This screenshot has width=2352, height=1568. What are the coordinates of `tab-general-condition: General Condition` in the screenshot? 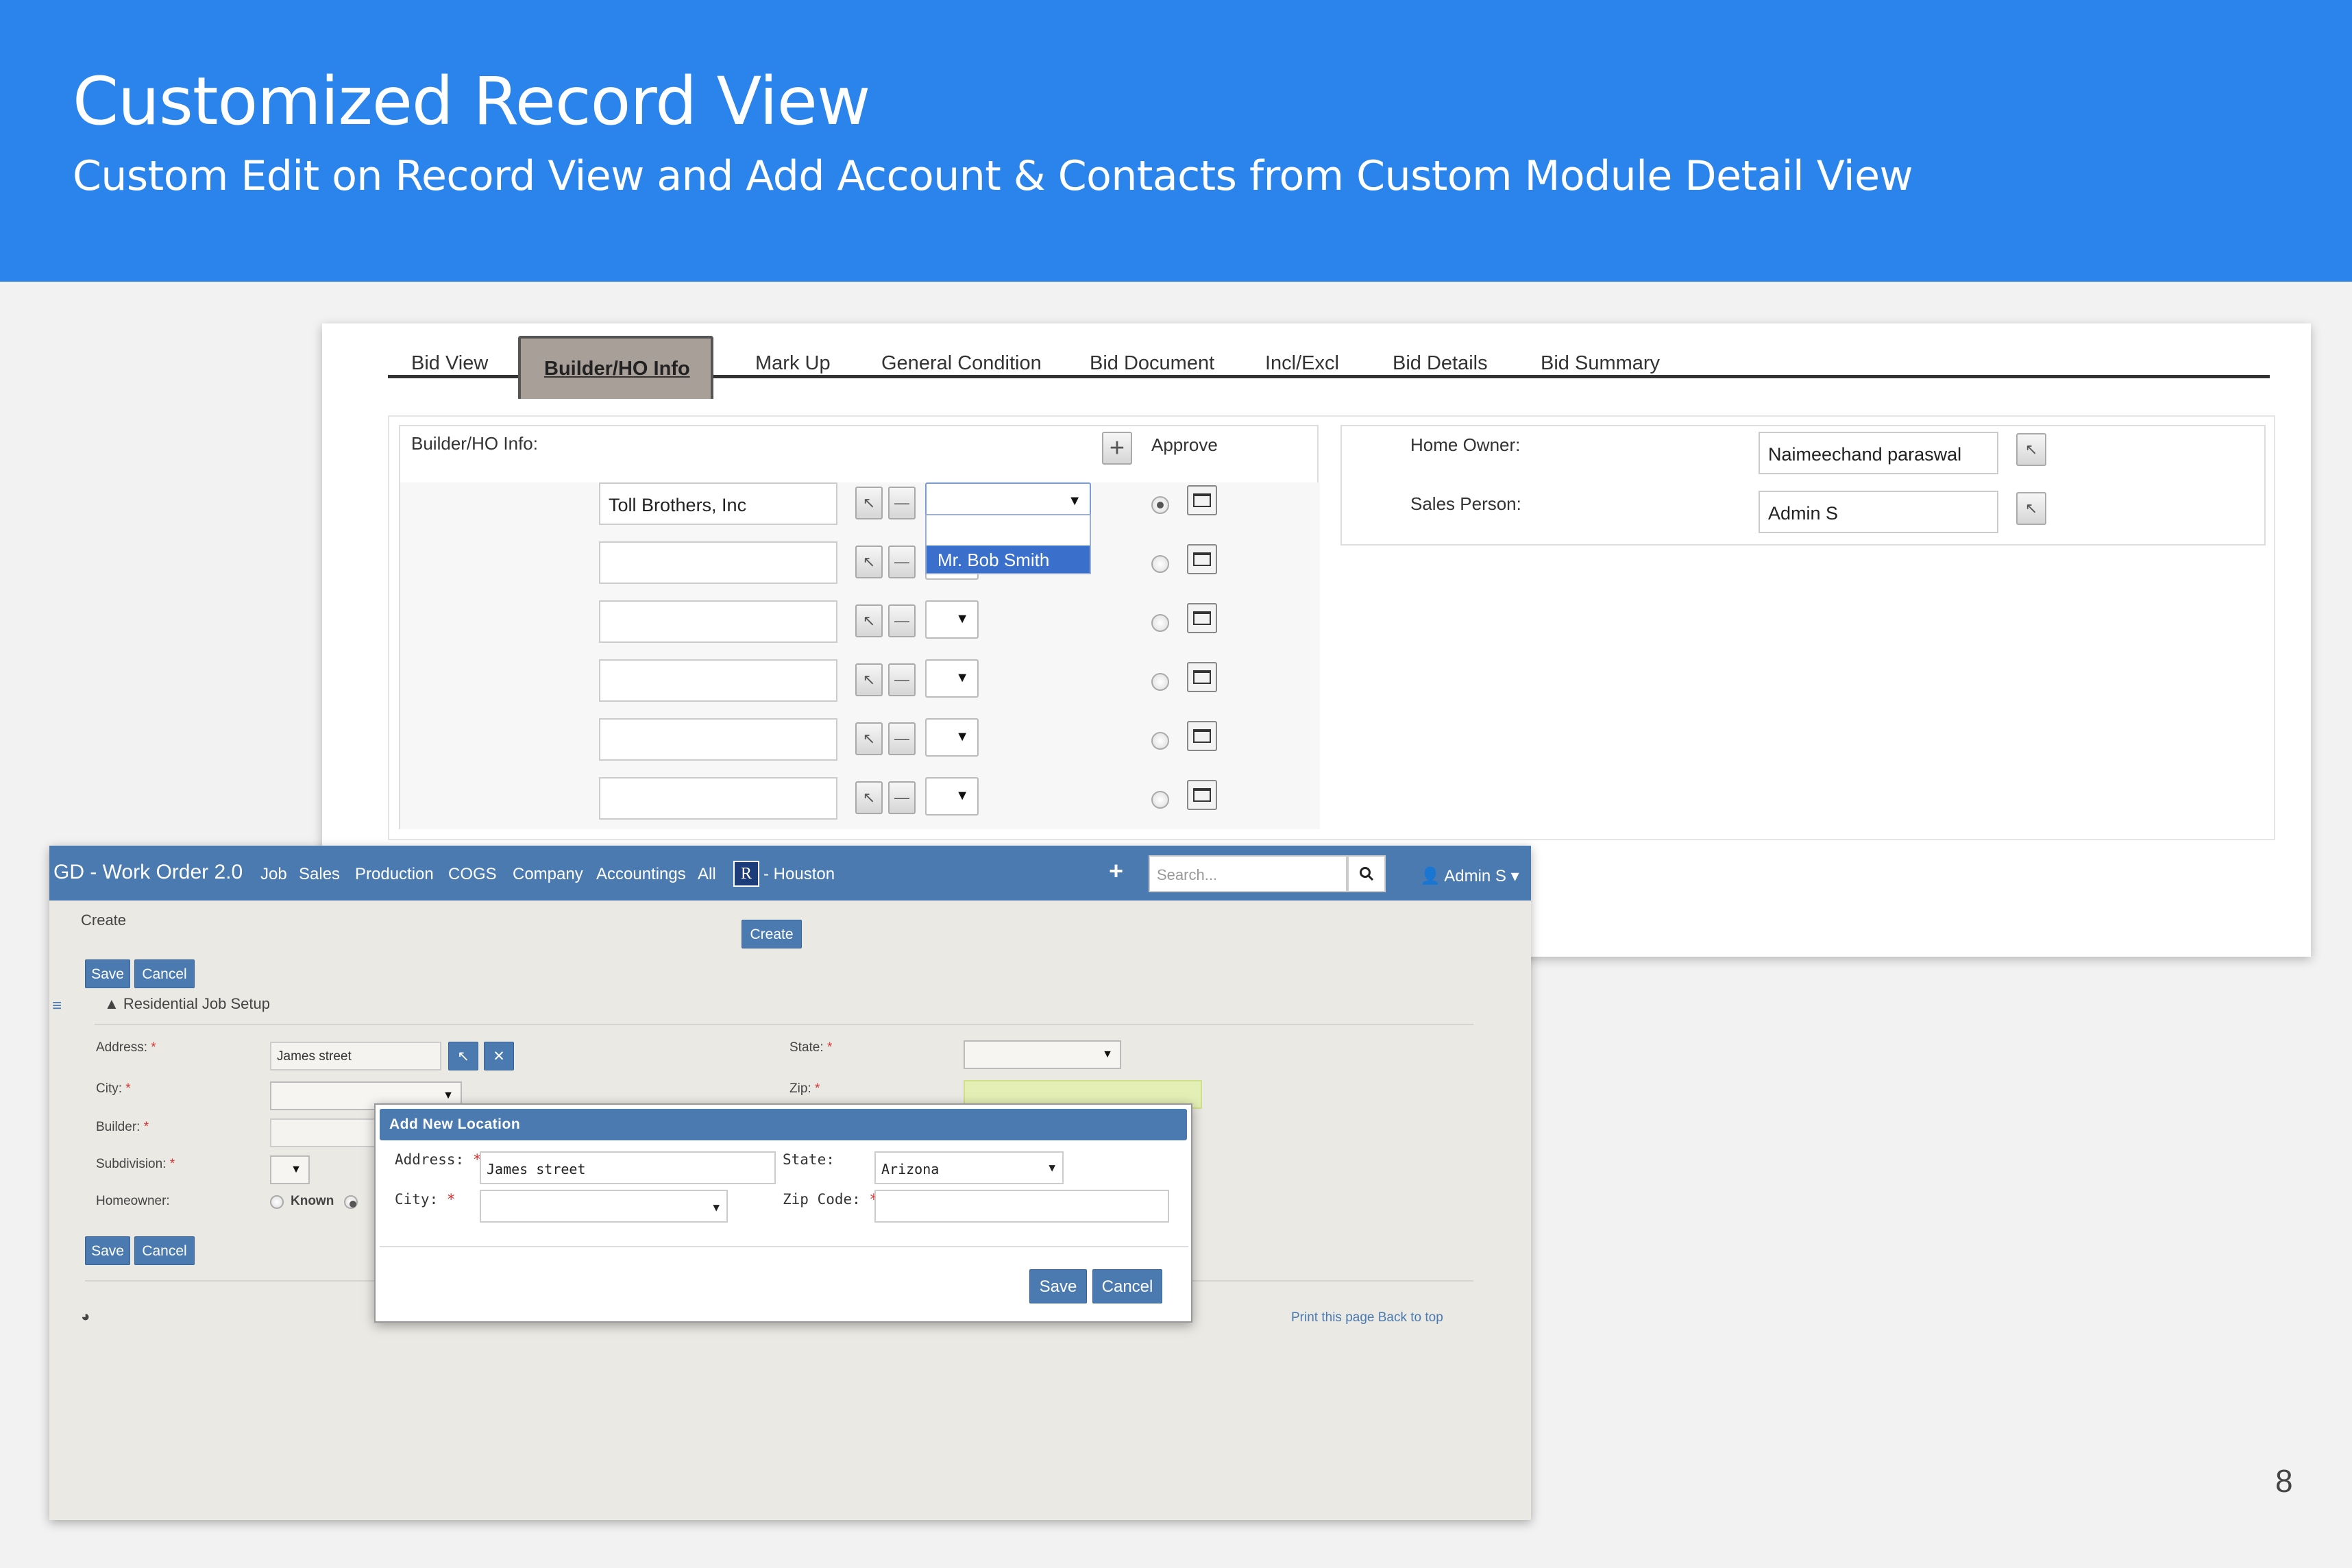 It's located at (961, 363).